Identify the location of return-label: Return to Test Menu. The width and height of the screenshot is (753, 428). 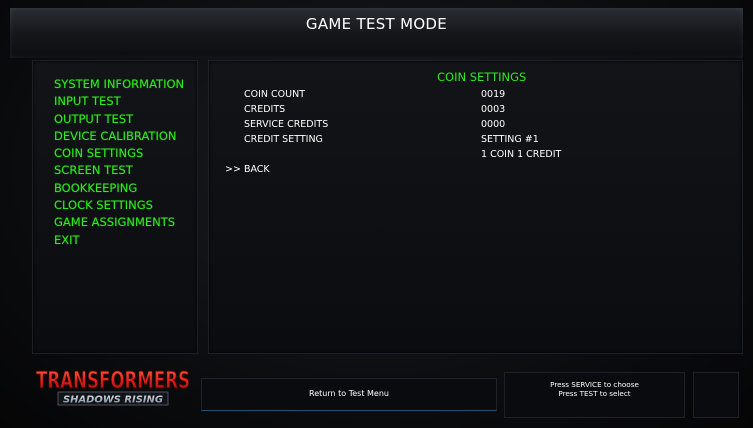
(349, 393).